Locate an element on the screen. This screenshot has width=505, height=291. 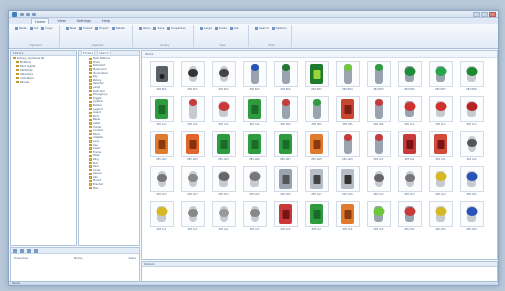
symbol-tile: ZB5 AL6 is located at coordinates (285, 218).